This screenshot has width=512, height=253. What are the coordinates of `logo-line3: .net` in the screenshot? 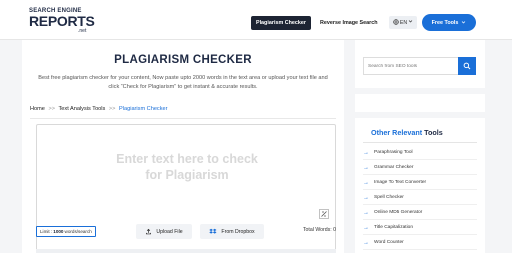 It's located at (82, 31).